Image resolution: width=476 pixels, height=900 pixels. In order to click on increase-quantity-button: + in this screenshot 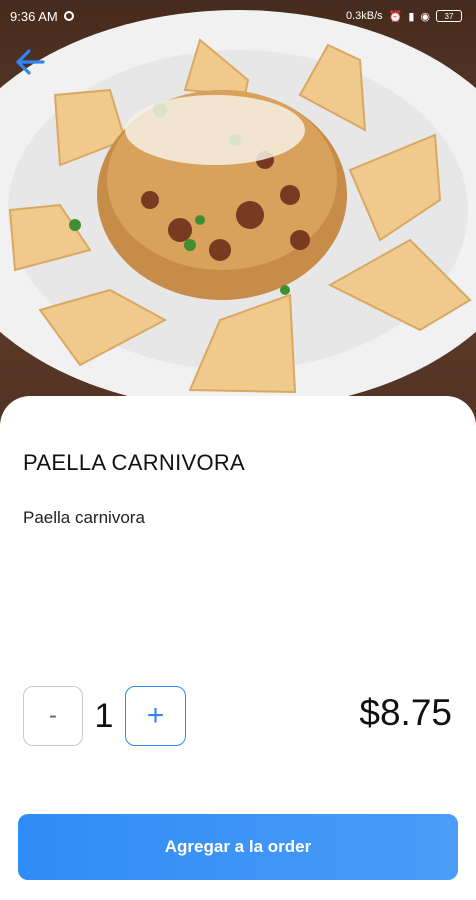, I will do `click(155, 716)`.